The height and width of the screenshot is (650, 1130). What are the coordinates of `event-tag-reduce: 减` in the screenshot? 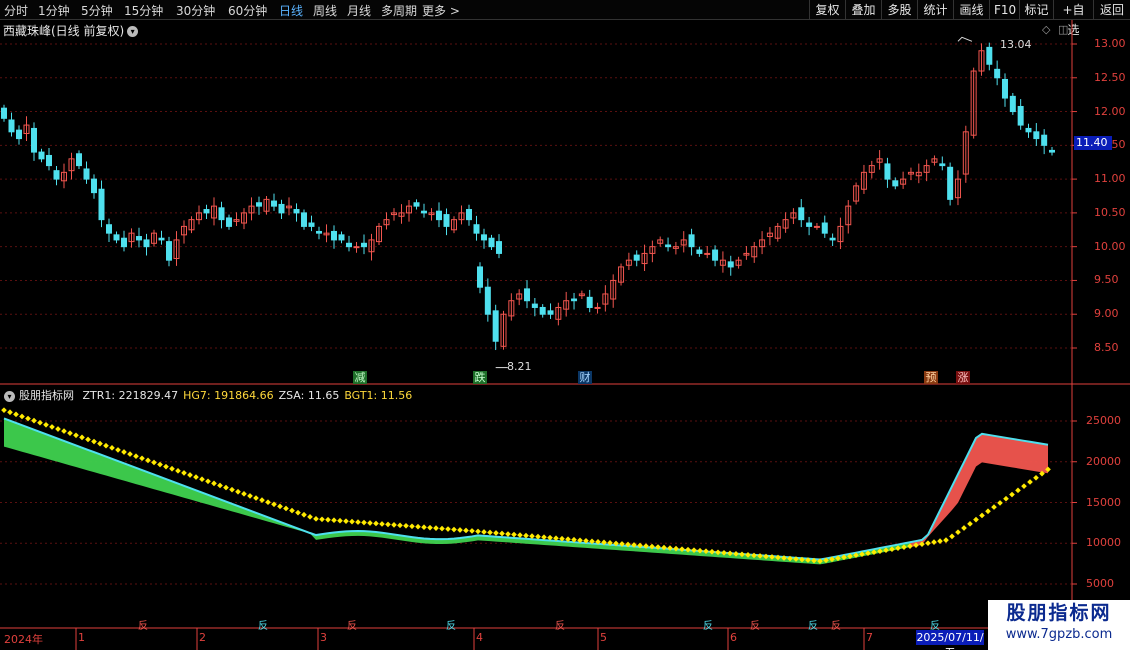 It's located at (360, 377).